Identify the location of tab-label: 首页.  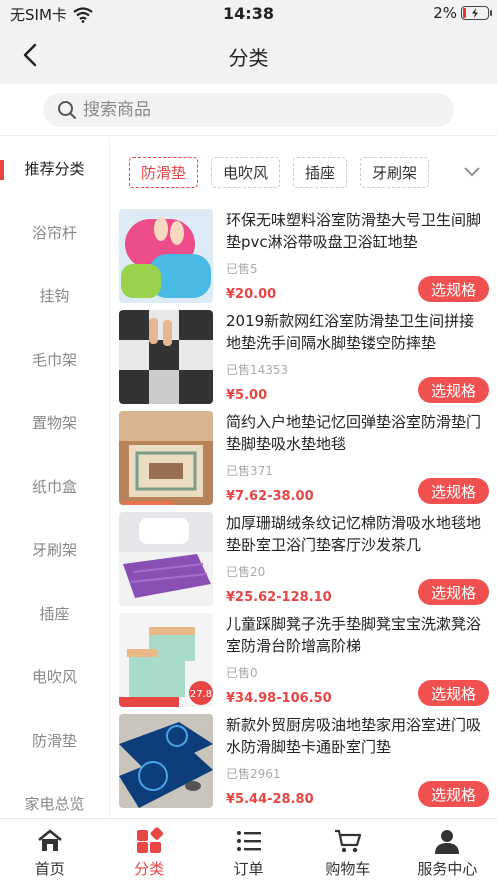
(49, 869).